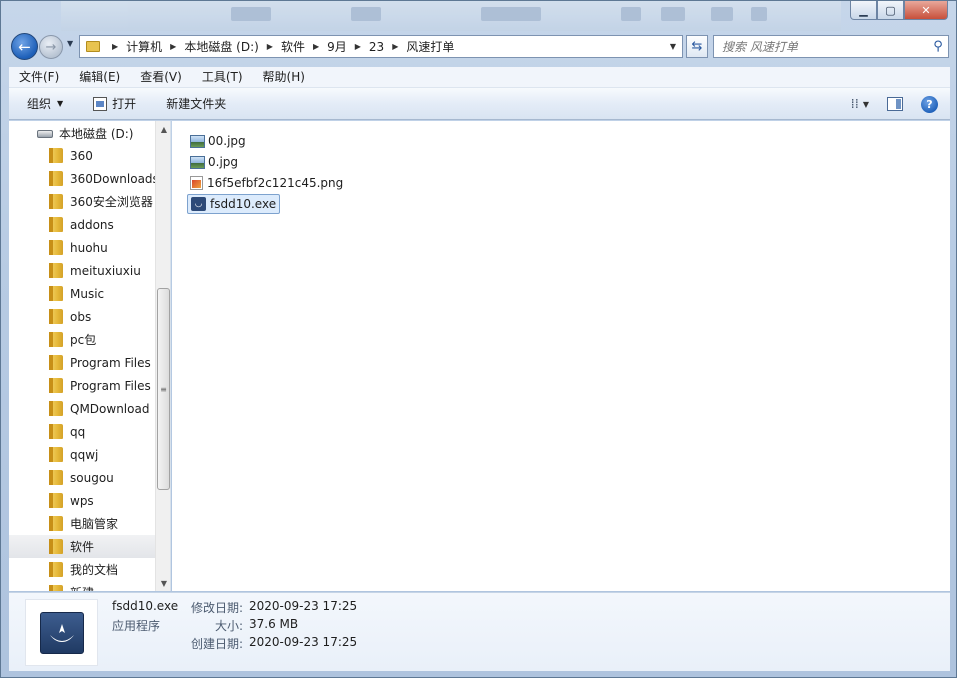  What do you see at coordinates (376, 46) in the screenshot?
I see `breadcrumb-label: 23` at bounding box center [376, 46].